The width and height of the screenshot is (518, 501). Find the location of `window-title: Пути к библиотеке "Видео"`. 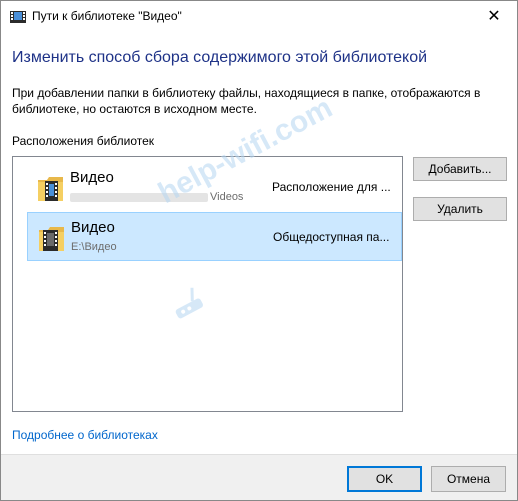

window-title: Пути к библиотеке "Видео" is located at coordinates (107, 16).